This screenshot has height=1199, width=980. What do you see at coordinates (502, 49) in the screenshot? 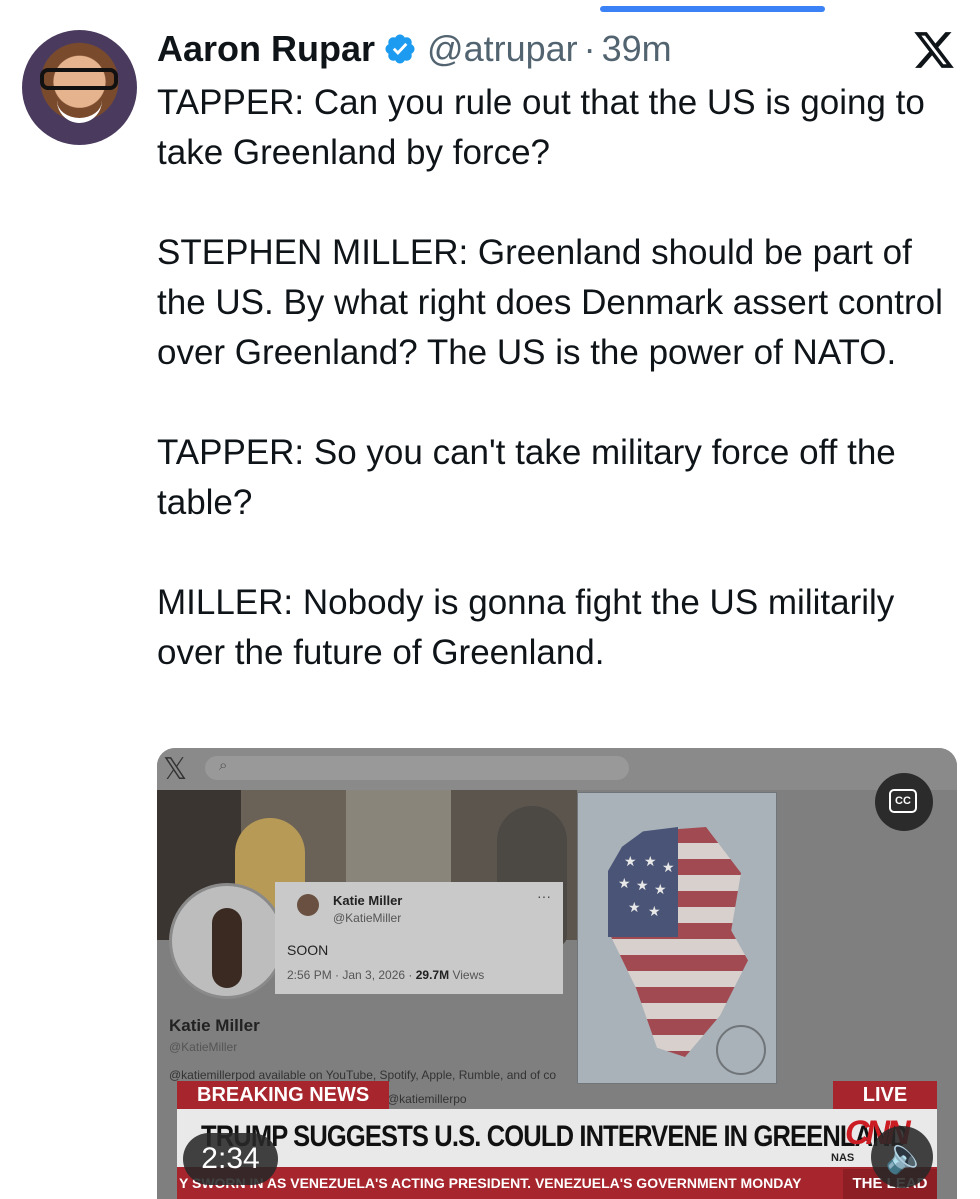
I see `author-handle: @atrupar` at bounding box center [502, 49].